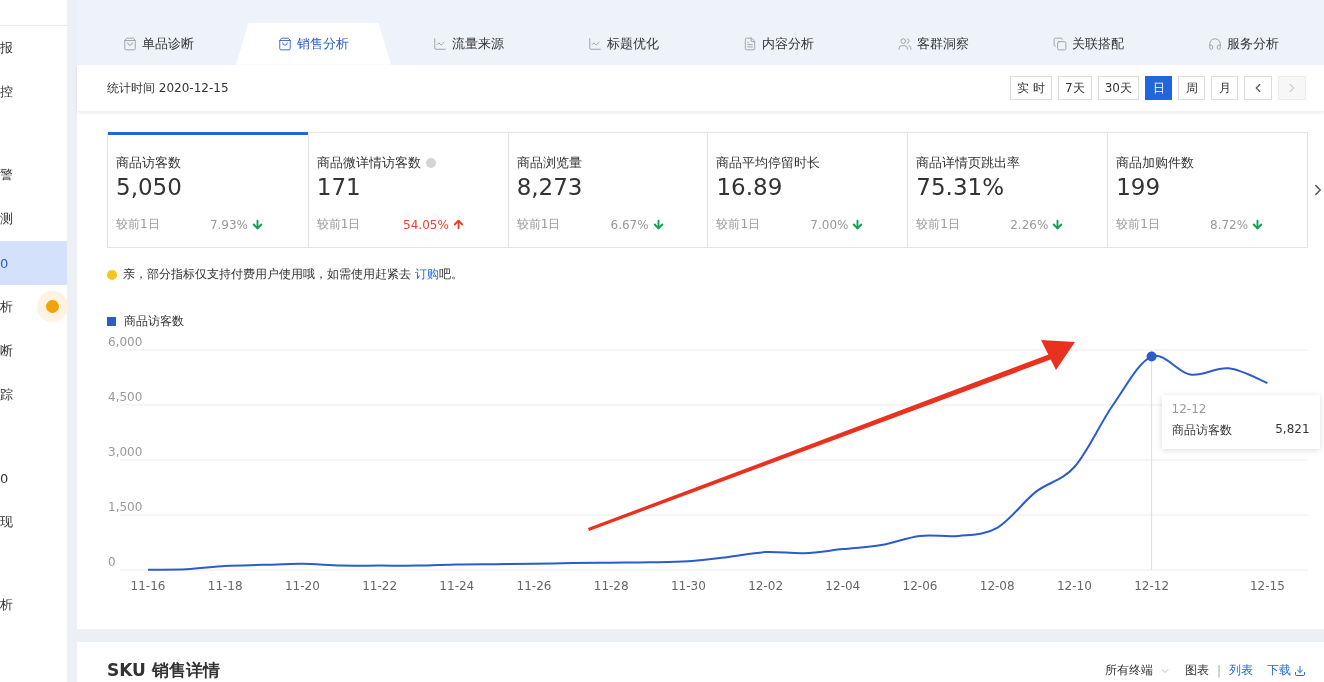 The height and width of the screenshot is (682, 1324). Describe the element at coordinates (125, 452) in the screenshot. I see `y-axis-label: 3,000` at that location.